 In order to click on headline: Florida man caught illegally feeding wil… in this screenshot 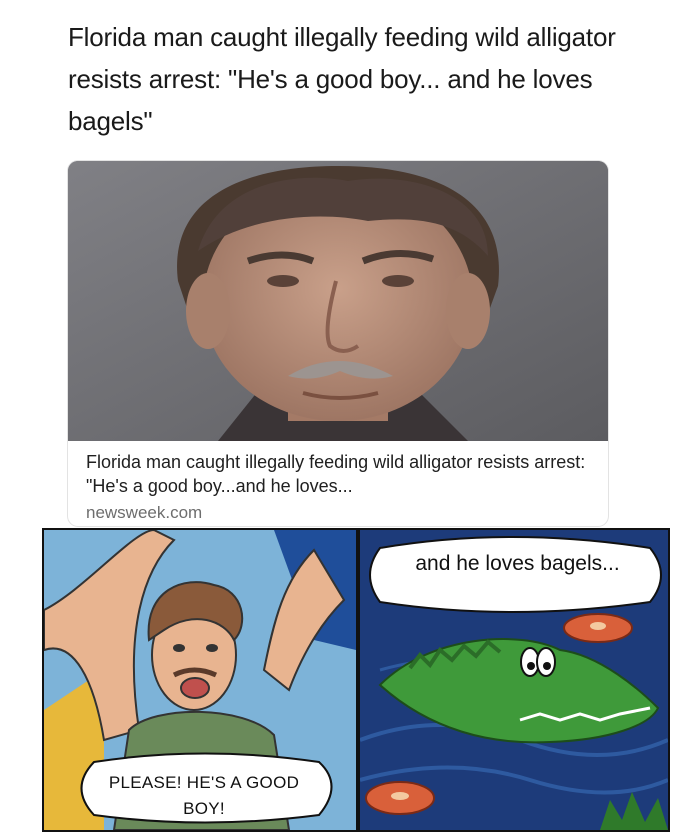, I will do `click(342, 79)`.